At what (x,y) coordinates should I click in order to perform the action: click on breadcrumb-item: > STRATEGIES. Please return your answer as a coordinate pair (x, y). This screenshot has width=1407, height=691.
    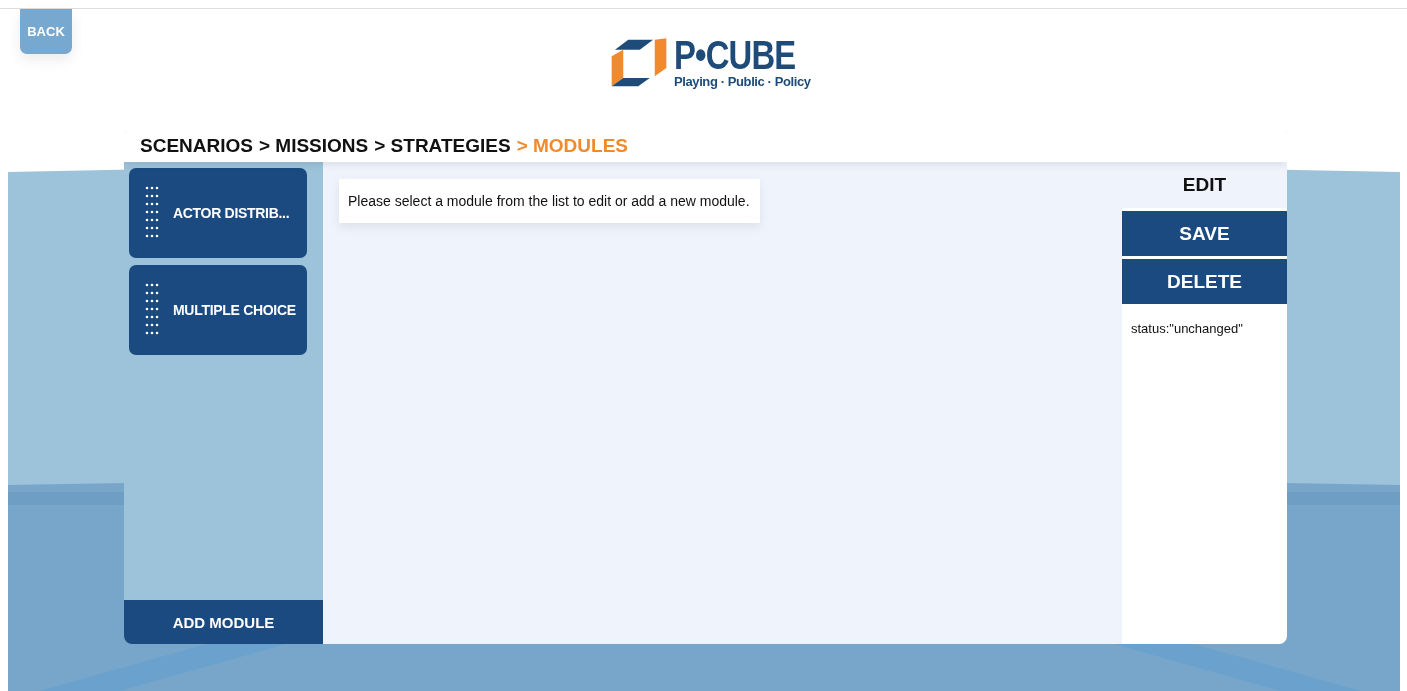
    Looking at the image, I should click on (442, 146).